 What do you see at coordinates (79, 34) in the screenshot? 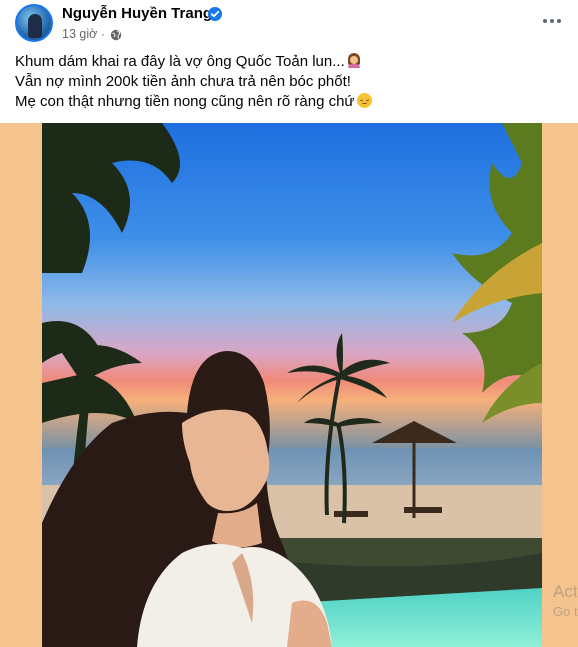
I see `post-timestamp: 13 giờ` at bounding box center [79, 34].